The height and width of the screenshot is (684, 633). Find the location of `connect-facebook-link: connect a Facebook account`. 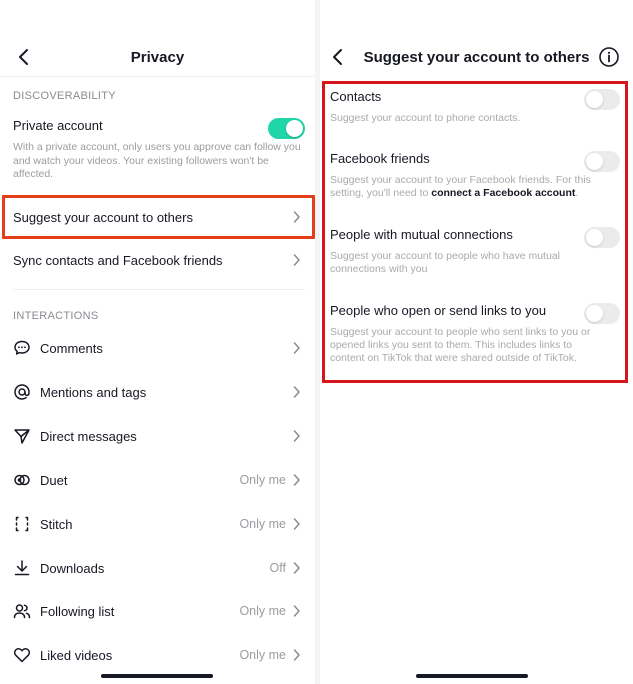

connect-facebook-link: connect a Facebook account is located at coordinates (503, 193).